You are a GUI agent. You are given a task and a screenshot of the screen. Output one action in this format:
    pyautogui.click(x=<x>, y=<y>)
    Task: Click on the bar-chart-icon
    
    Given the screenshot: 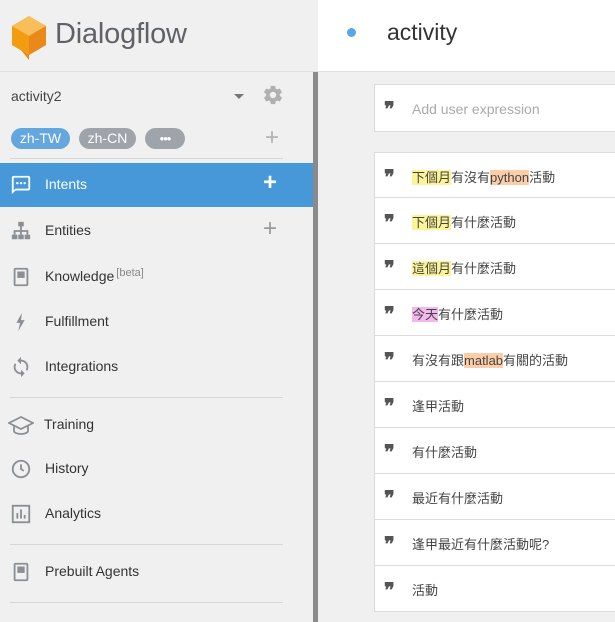 What is the action you would take?
    pyautogui.click(x=21, y=514)
    